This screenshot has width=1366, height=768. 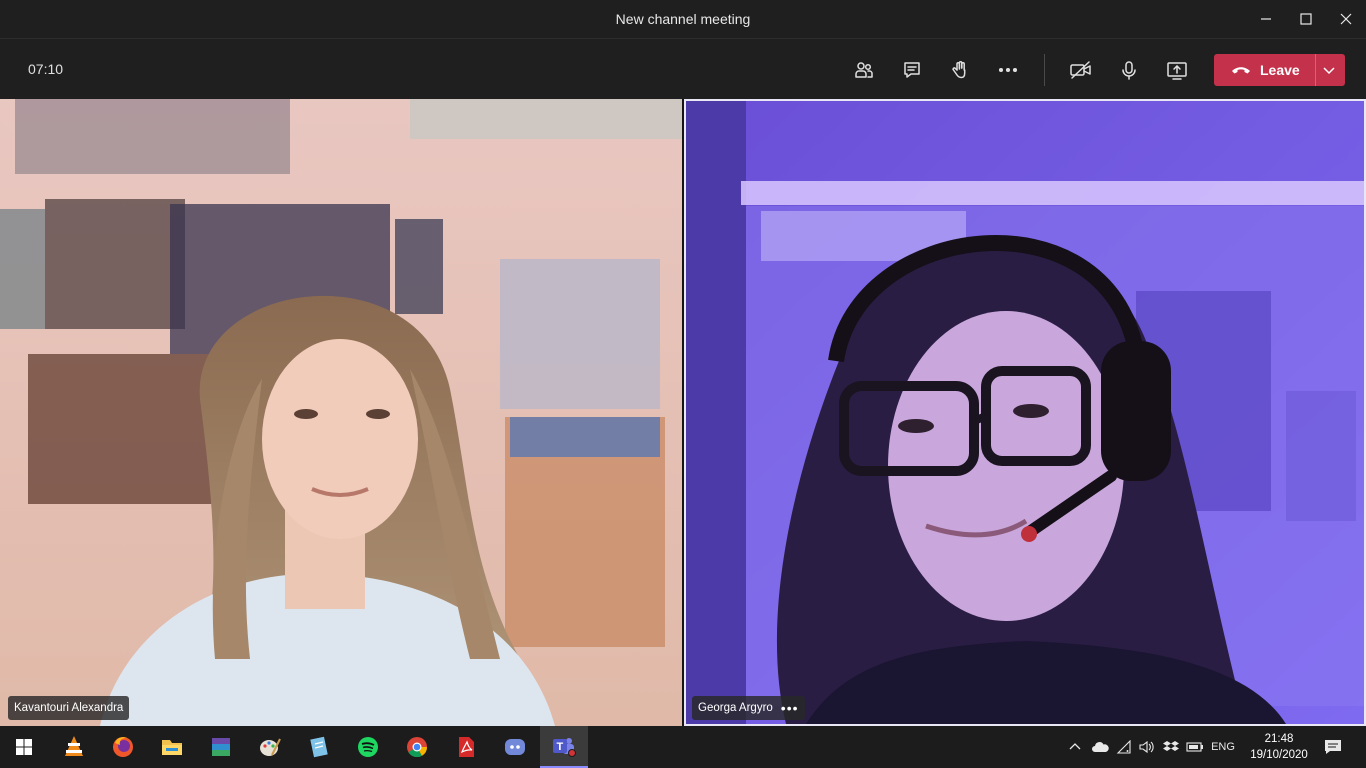 I want to click on discord-icon, so click(x=515, y=747).